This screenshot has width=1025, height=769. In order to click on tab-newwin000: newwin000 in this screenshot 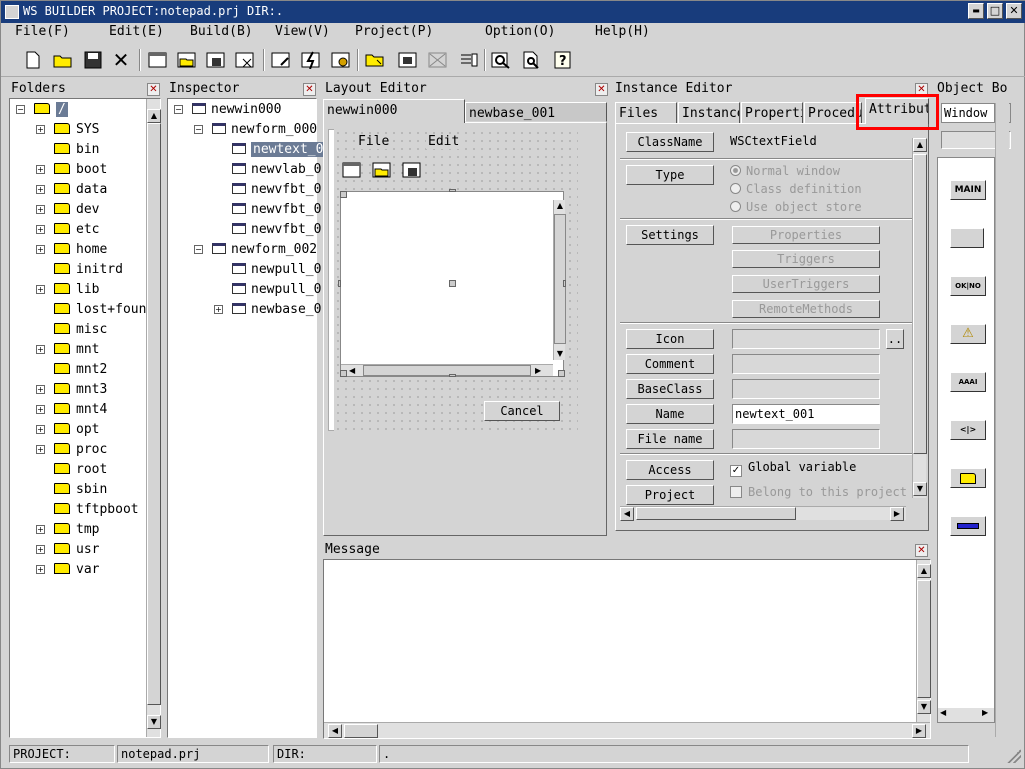, I will do `click(394, 111)`.